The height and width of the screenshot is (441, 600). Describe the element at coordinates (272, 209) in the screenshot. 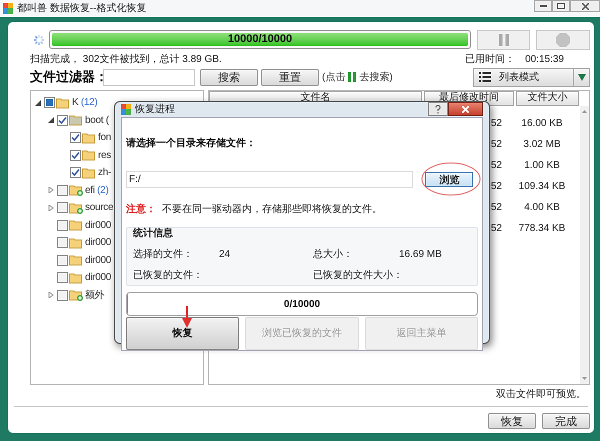

I see `note-text: 不要在同一驱动器内，存储那些即将恢复的文件。` at that location.